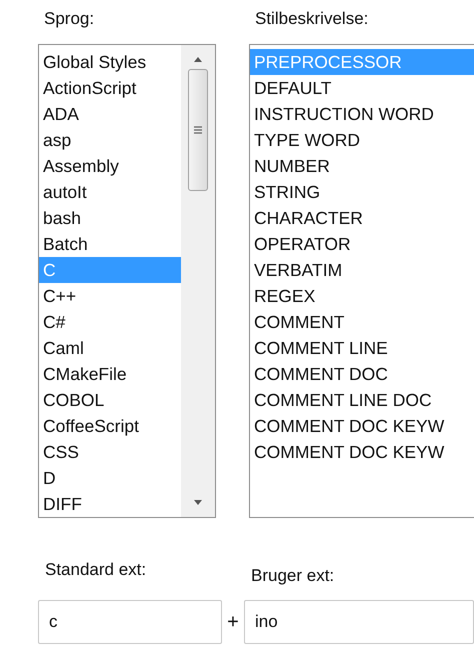 The width and height of the screenshot is (474, 653). Describe the element at coordinates (110, 166) in the screenshot. I see `language-item: Assembly` at that location.